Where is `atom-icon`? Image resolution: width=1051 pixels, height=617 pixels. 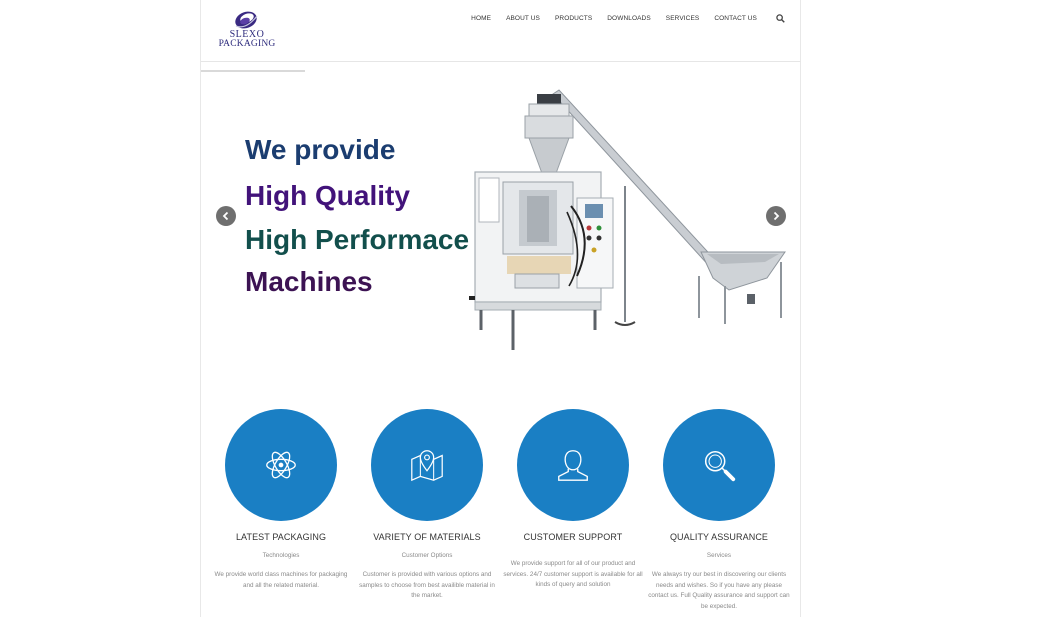
atom-icon is located at coordinates (281, 465).